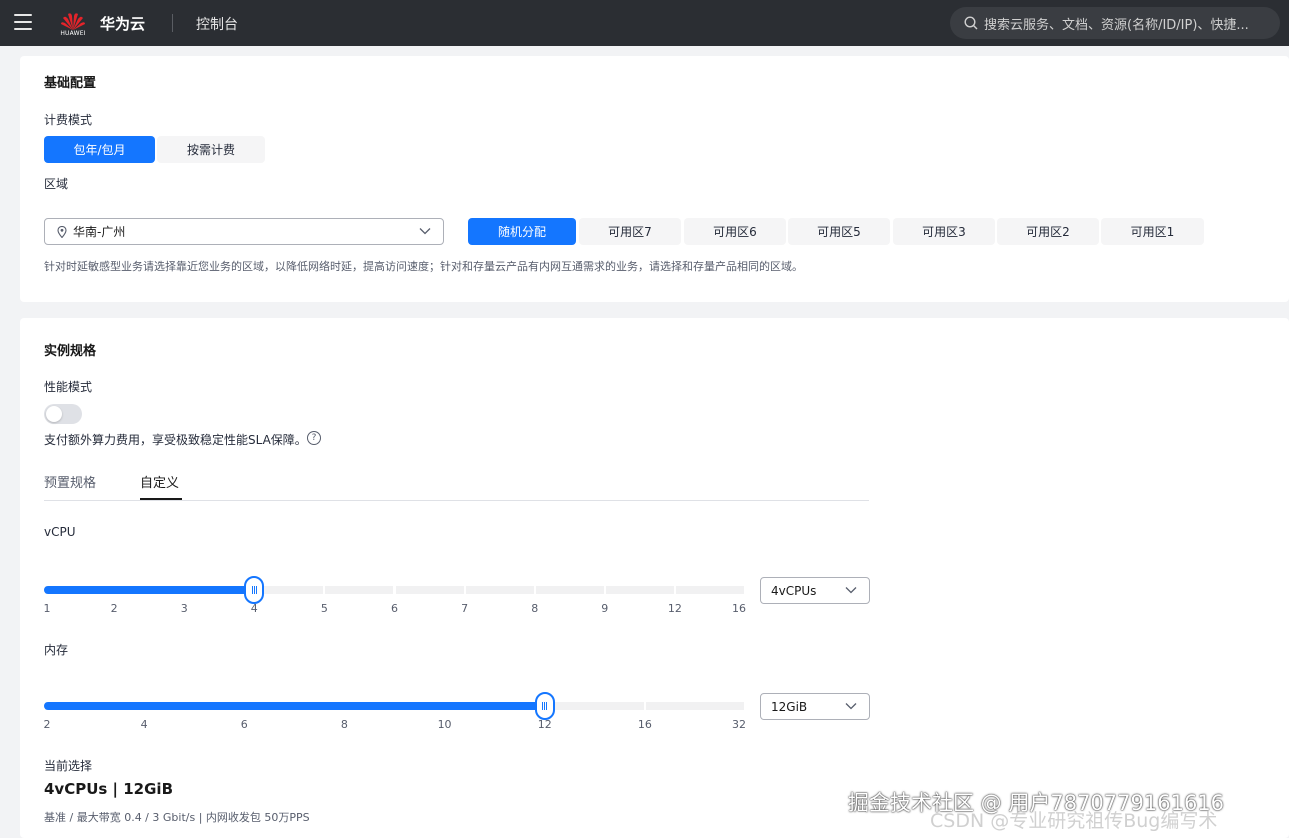 Image resolution: width=1289 pixels, height=838 pixels. Describe the element at coordinates (159, 481) in the screenshot. I see `tab-custom: 自定义` at that location.